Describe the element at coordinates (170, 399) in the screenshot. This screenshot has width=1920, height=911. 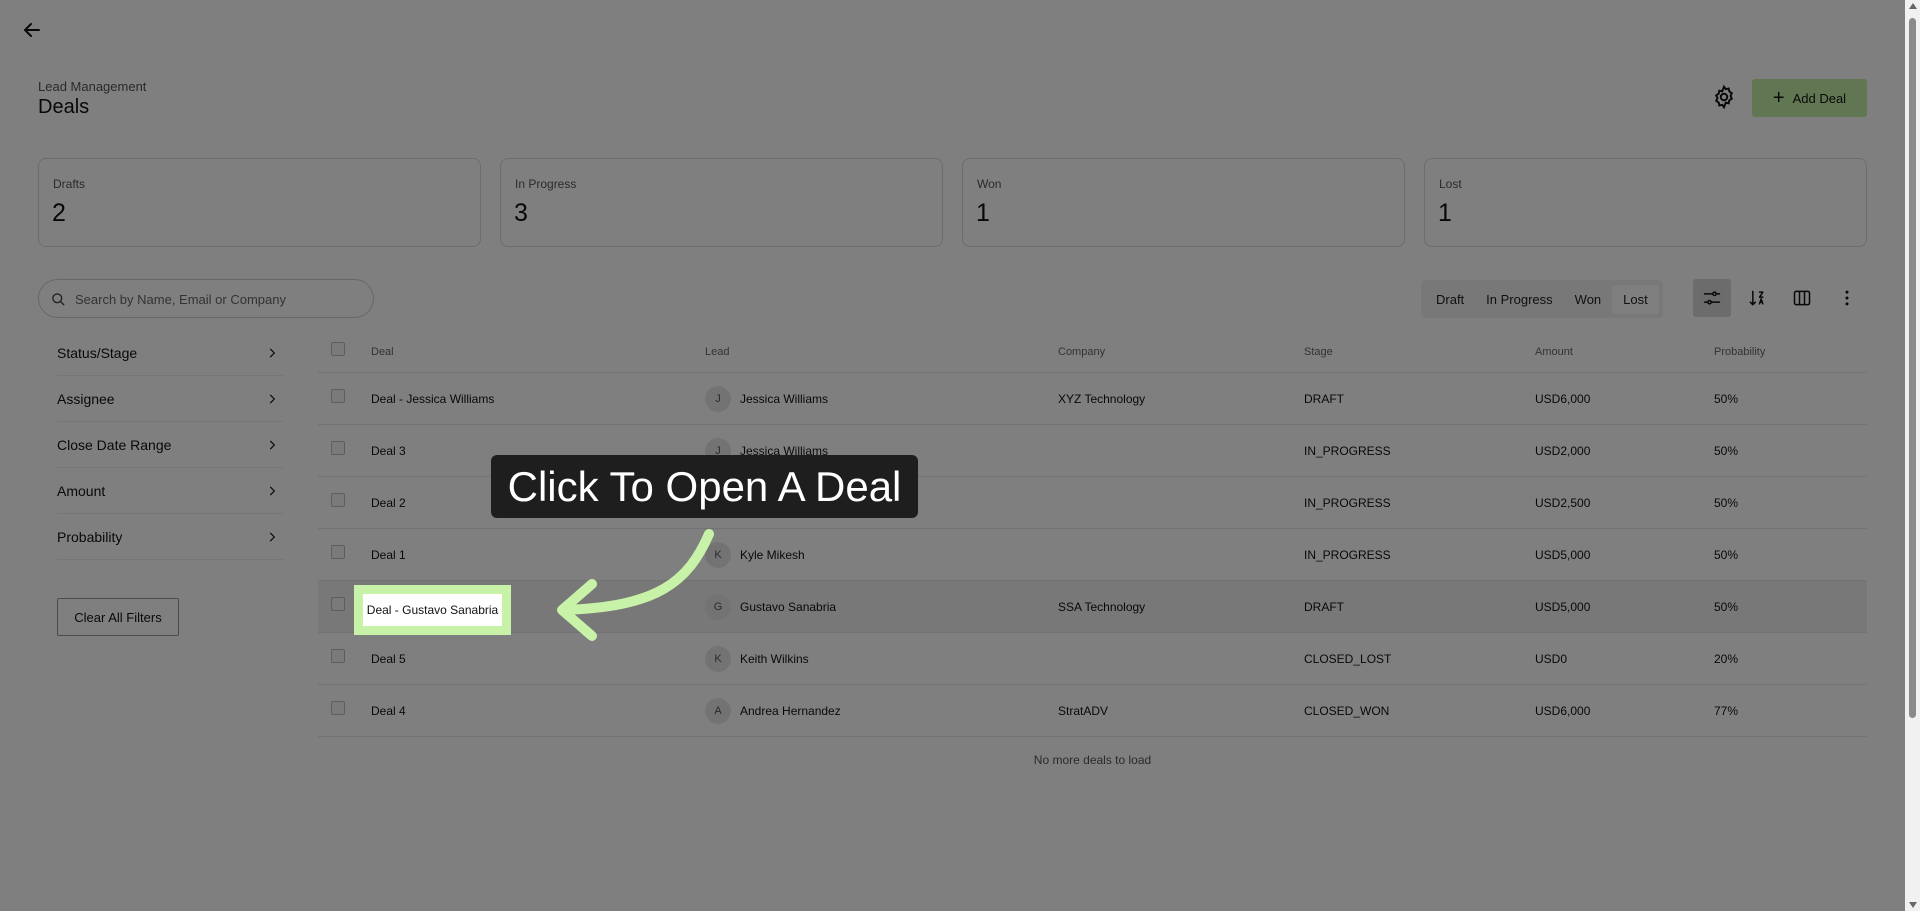
I see `filter-assignee: Assignee` at that location.